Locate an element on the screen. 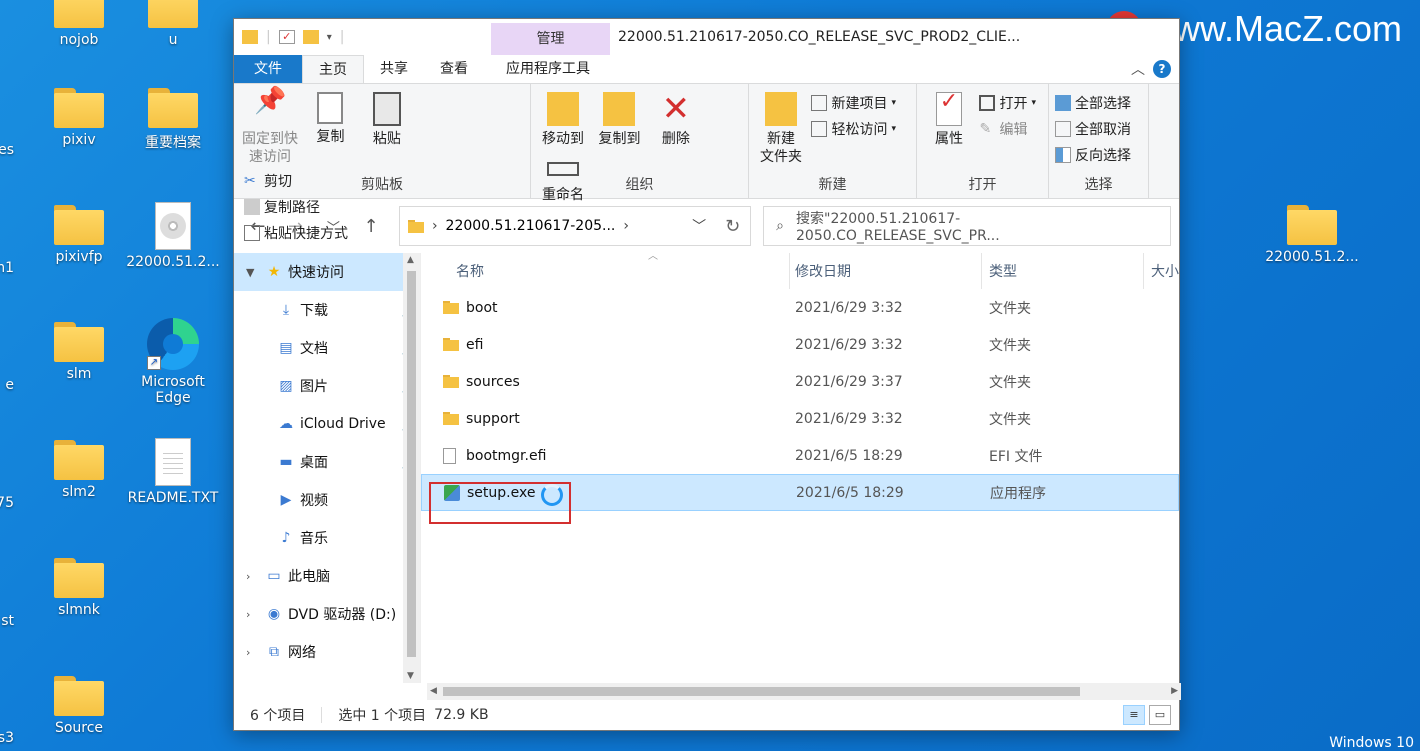 This screenshot has height=751, width=1420. file-row: efi 2021/6/29 3:32 文件夹 is located at coordinates (800, 344).